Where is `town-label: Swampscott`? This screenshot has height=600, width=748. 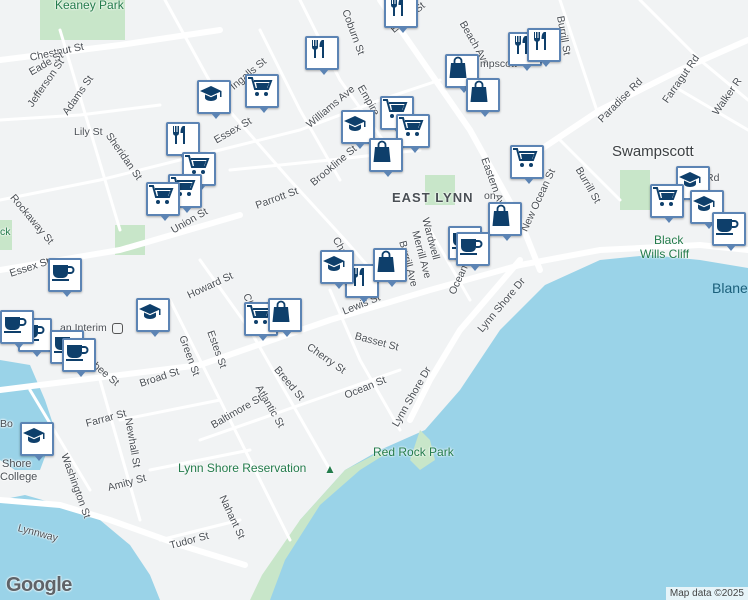 town-label: Swampscott is located at coordinates (653, 151).